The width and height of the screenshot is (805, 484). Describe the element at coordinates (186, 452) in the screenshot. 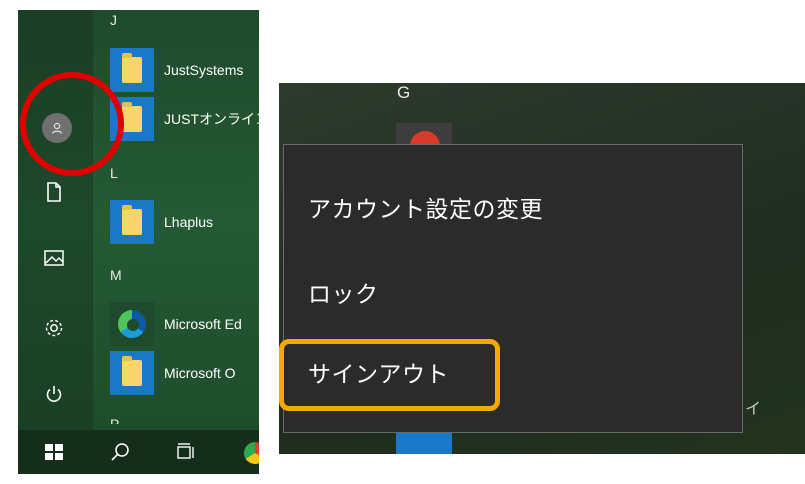

I see `task-view-icon` at that location.